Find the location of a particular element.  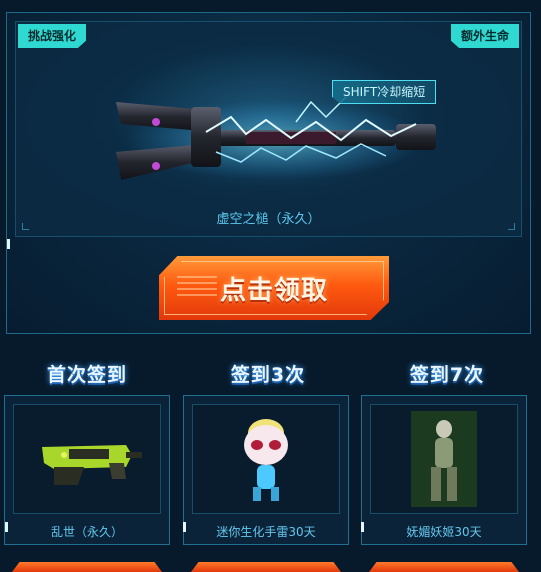

signin-reward-card-3: 迷你生化手雷30天 is located at coordinates (266, 470).